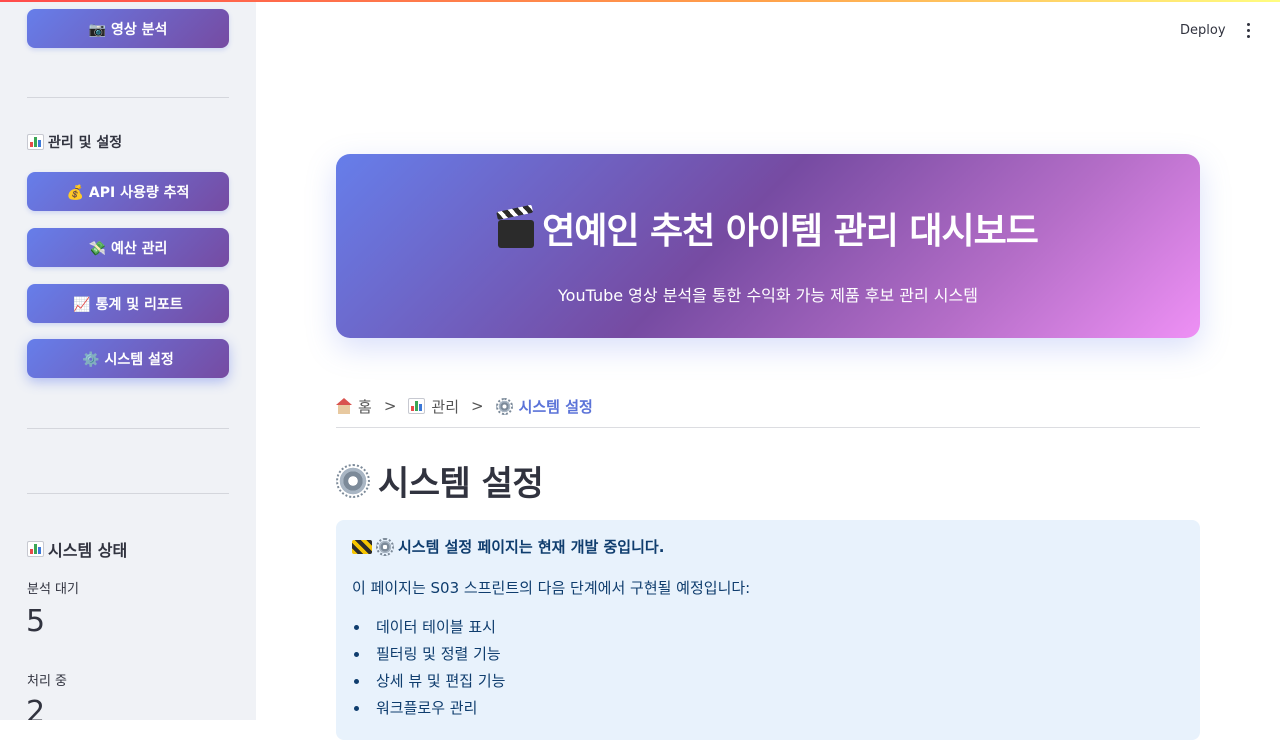 The image size is (1280, 740). I want to click on stats-report-label: 📈 통계 및 리포트, so click(128, 304).